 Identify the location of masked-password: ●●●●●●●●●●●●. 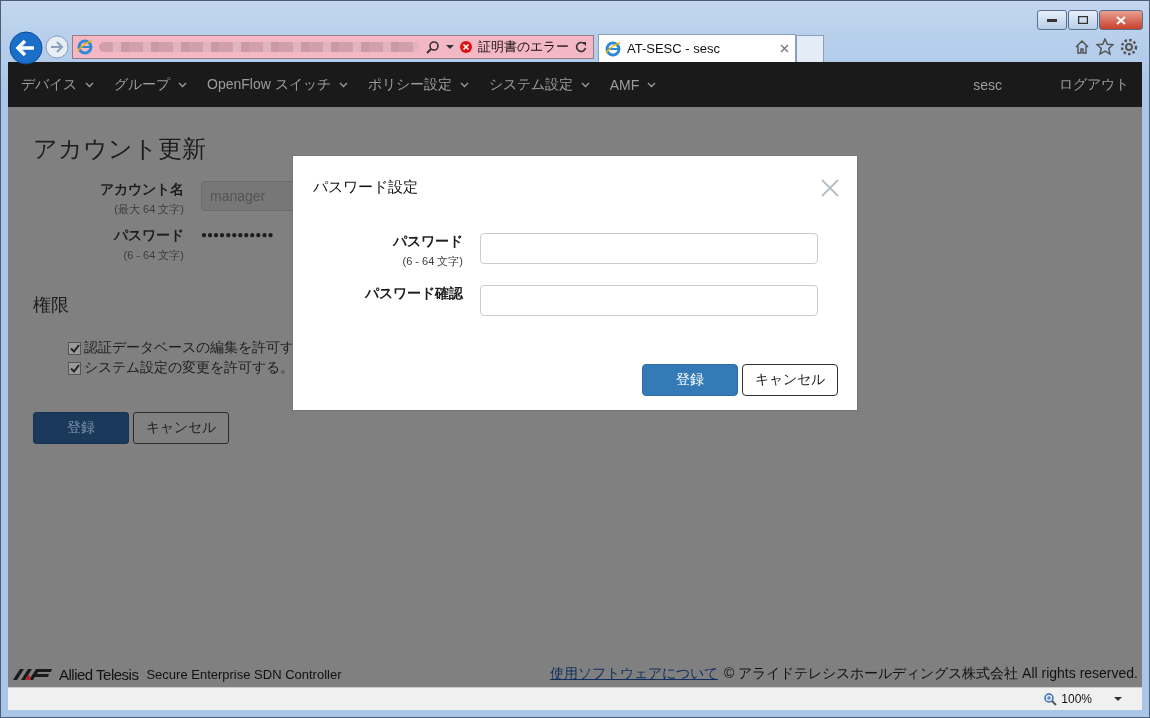
(237, 234).